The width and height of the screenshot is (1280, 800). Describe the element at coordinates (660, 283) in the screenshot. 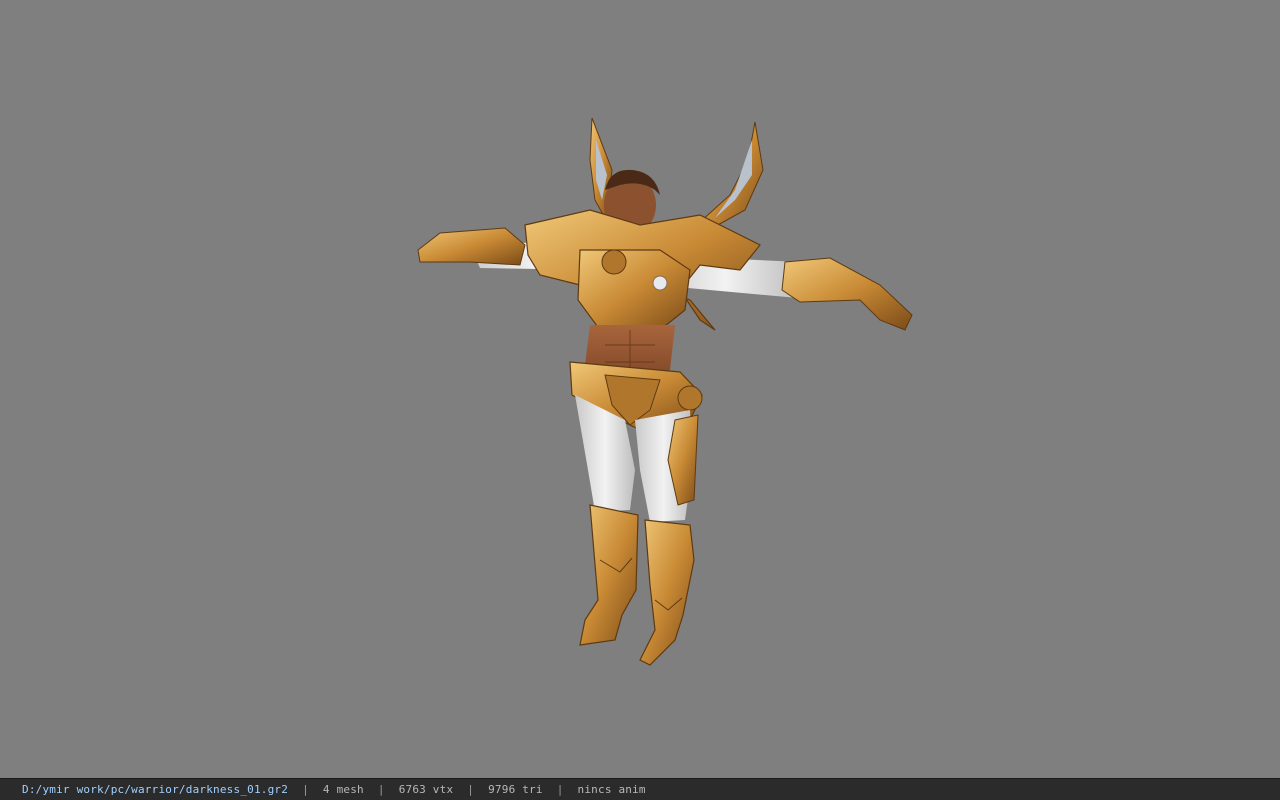

I see `chest-gem` at that location.